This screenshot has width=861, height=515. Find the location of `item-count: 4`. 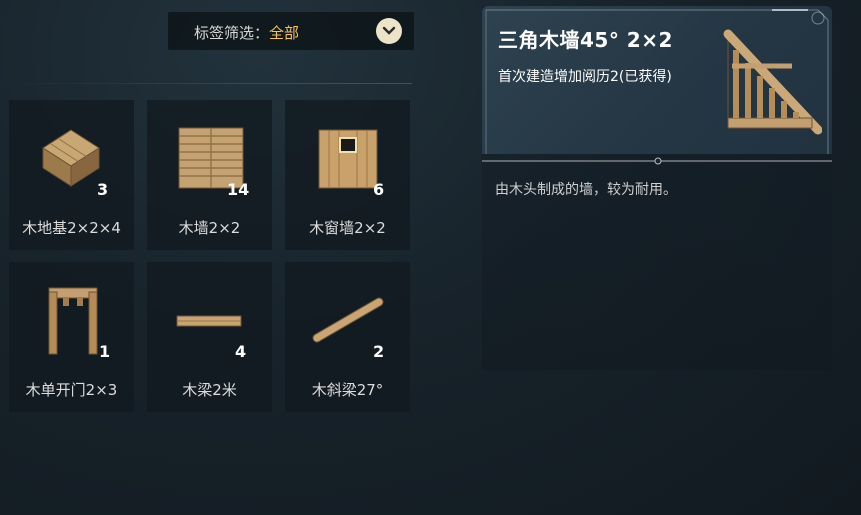

item-count: 4 is located at coordinates (241, 351).